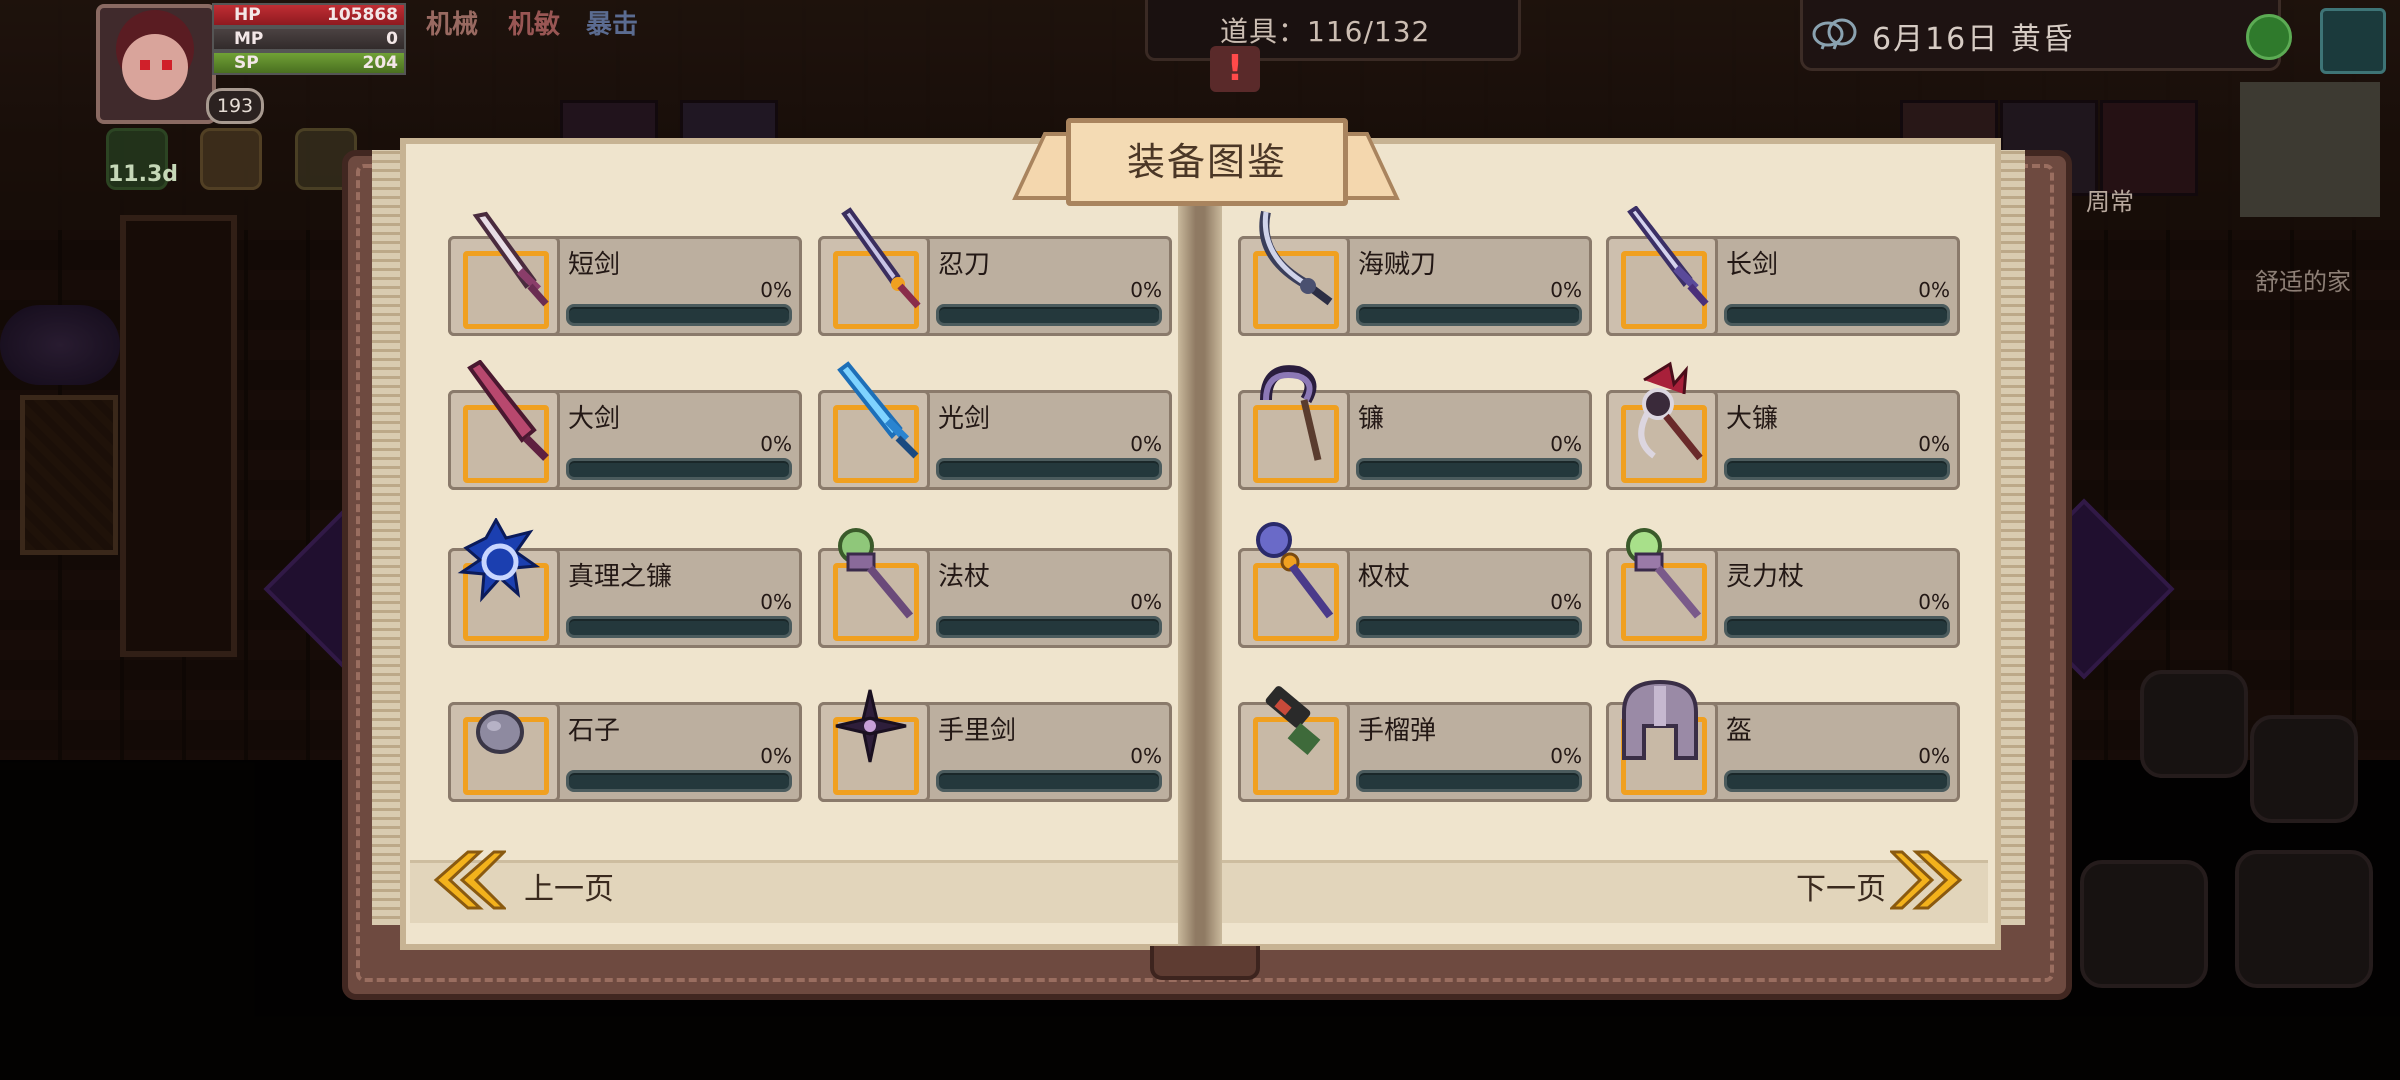  Describe the element at coordinates (878, 410) in the screenshot. I see `light-sword-icon` at that location.